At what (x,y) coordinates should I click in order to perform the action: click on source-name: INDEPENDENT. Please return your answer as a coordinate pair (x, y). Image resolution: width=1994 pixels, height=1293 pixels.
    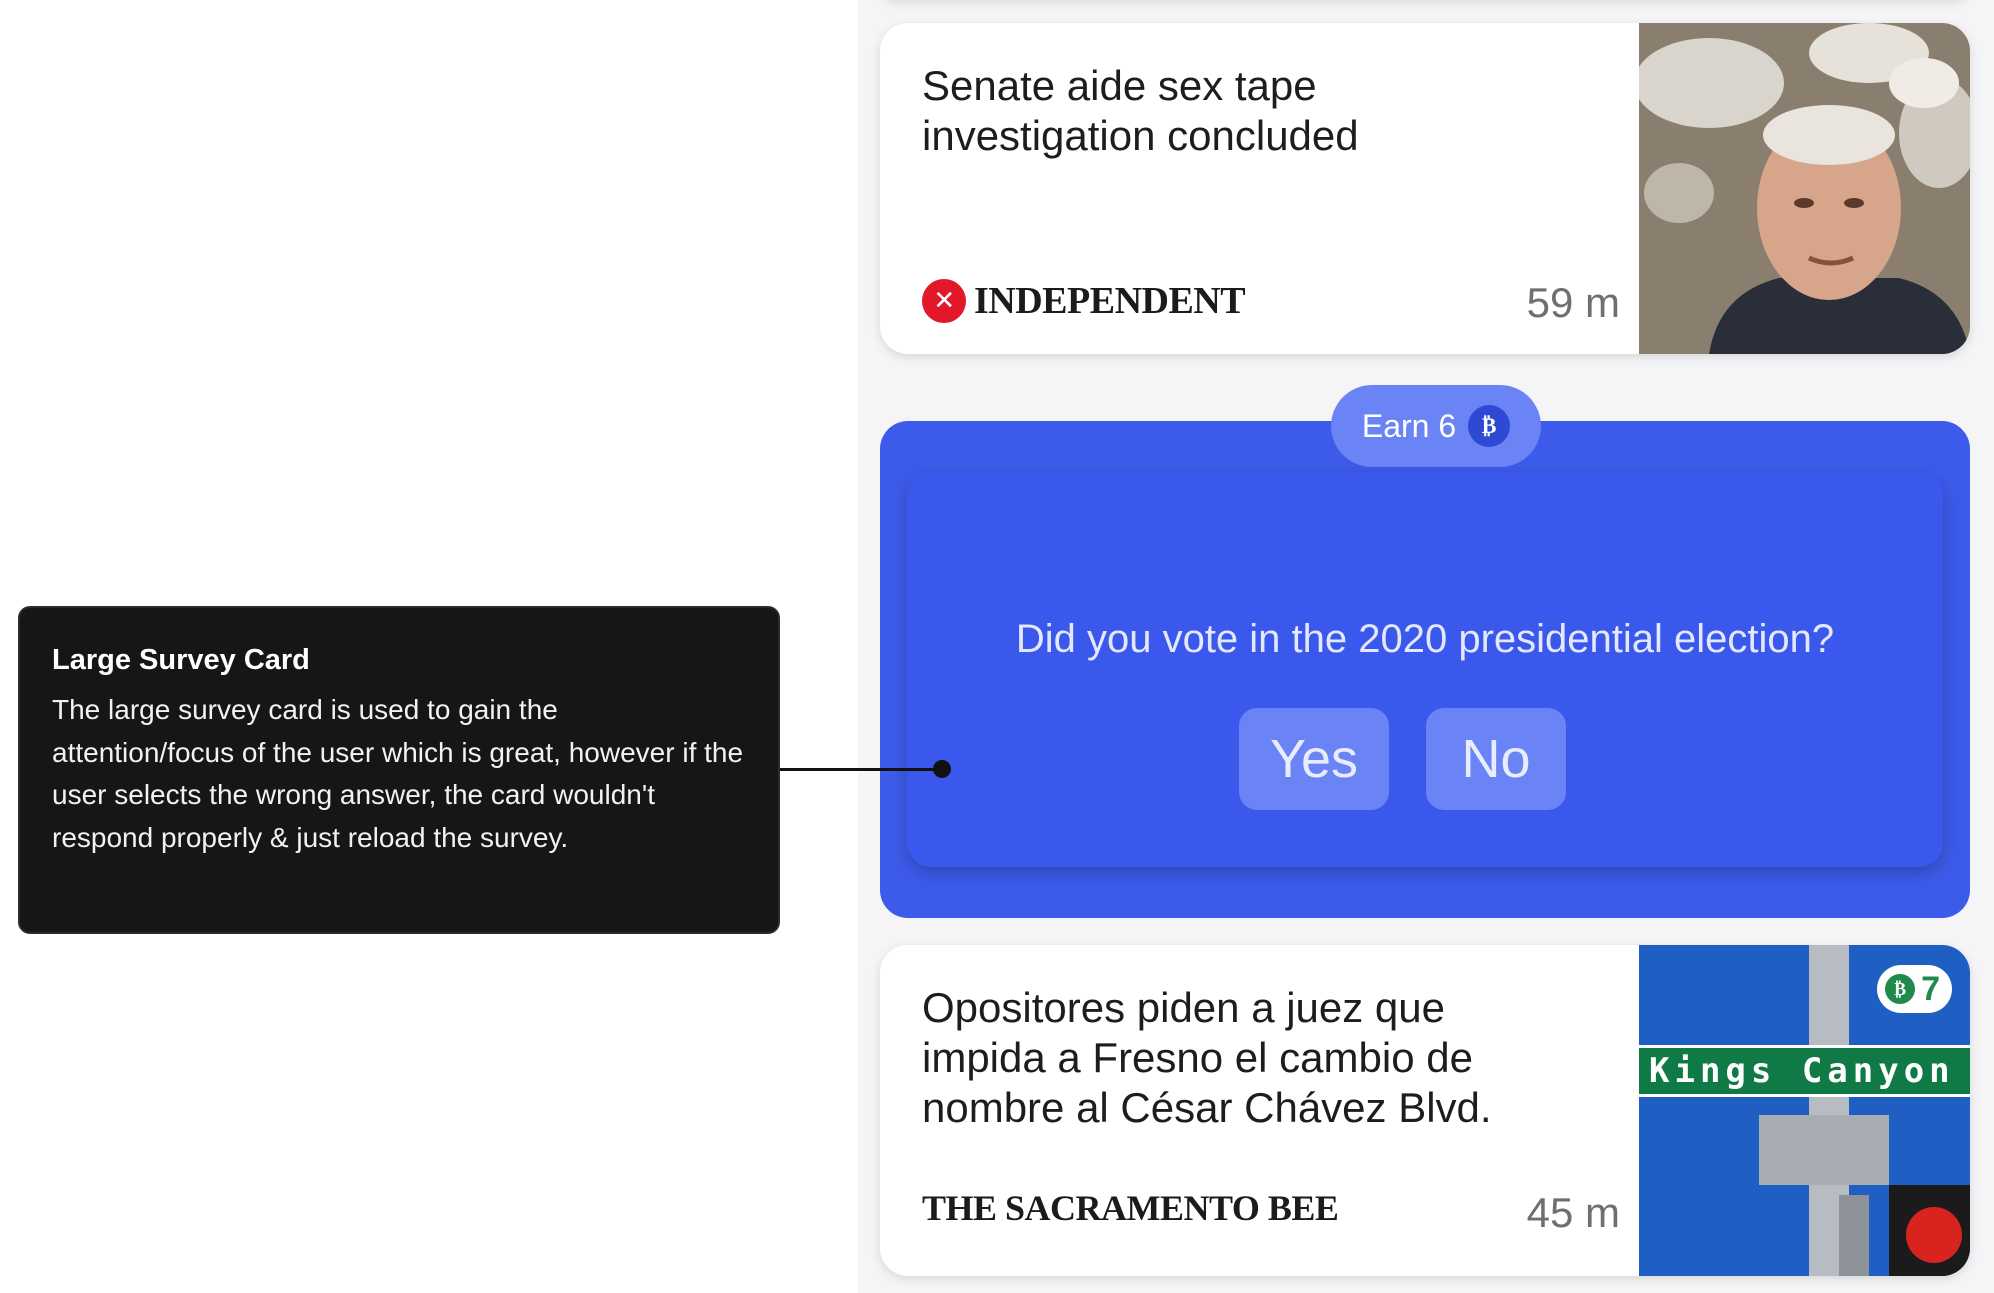
    Looking at the image, I should click on (1110, 301).